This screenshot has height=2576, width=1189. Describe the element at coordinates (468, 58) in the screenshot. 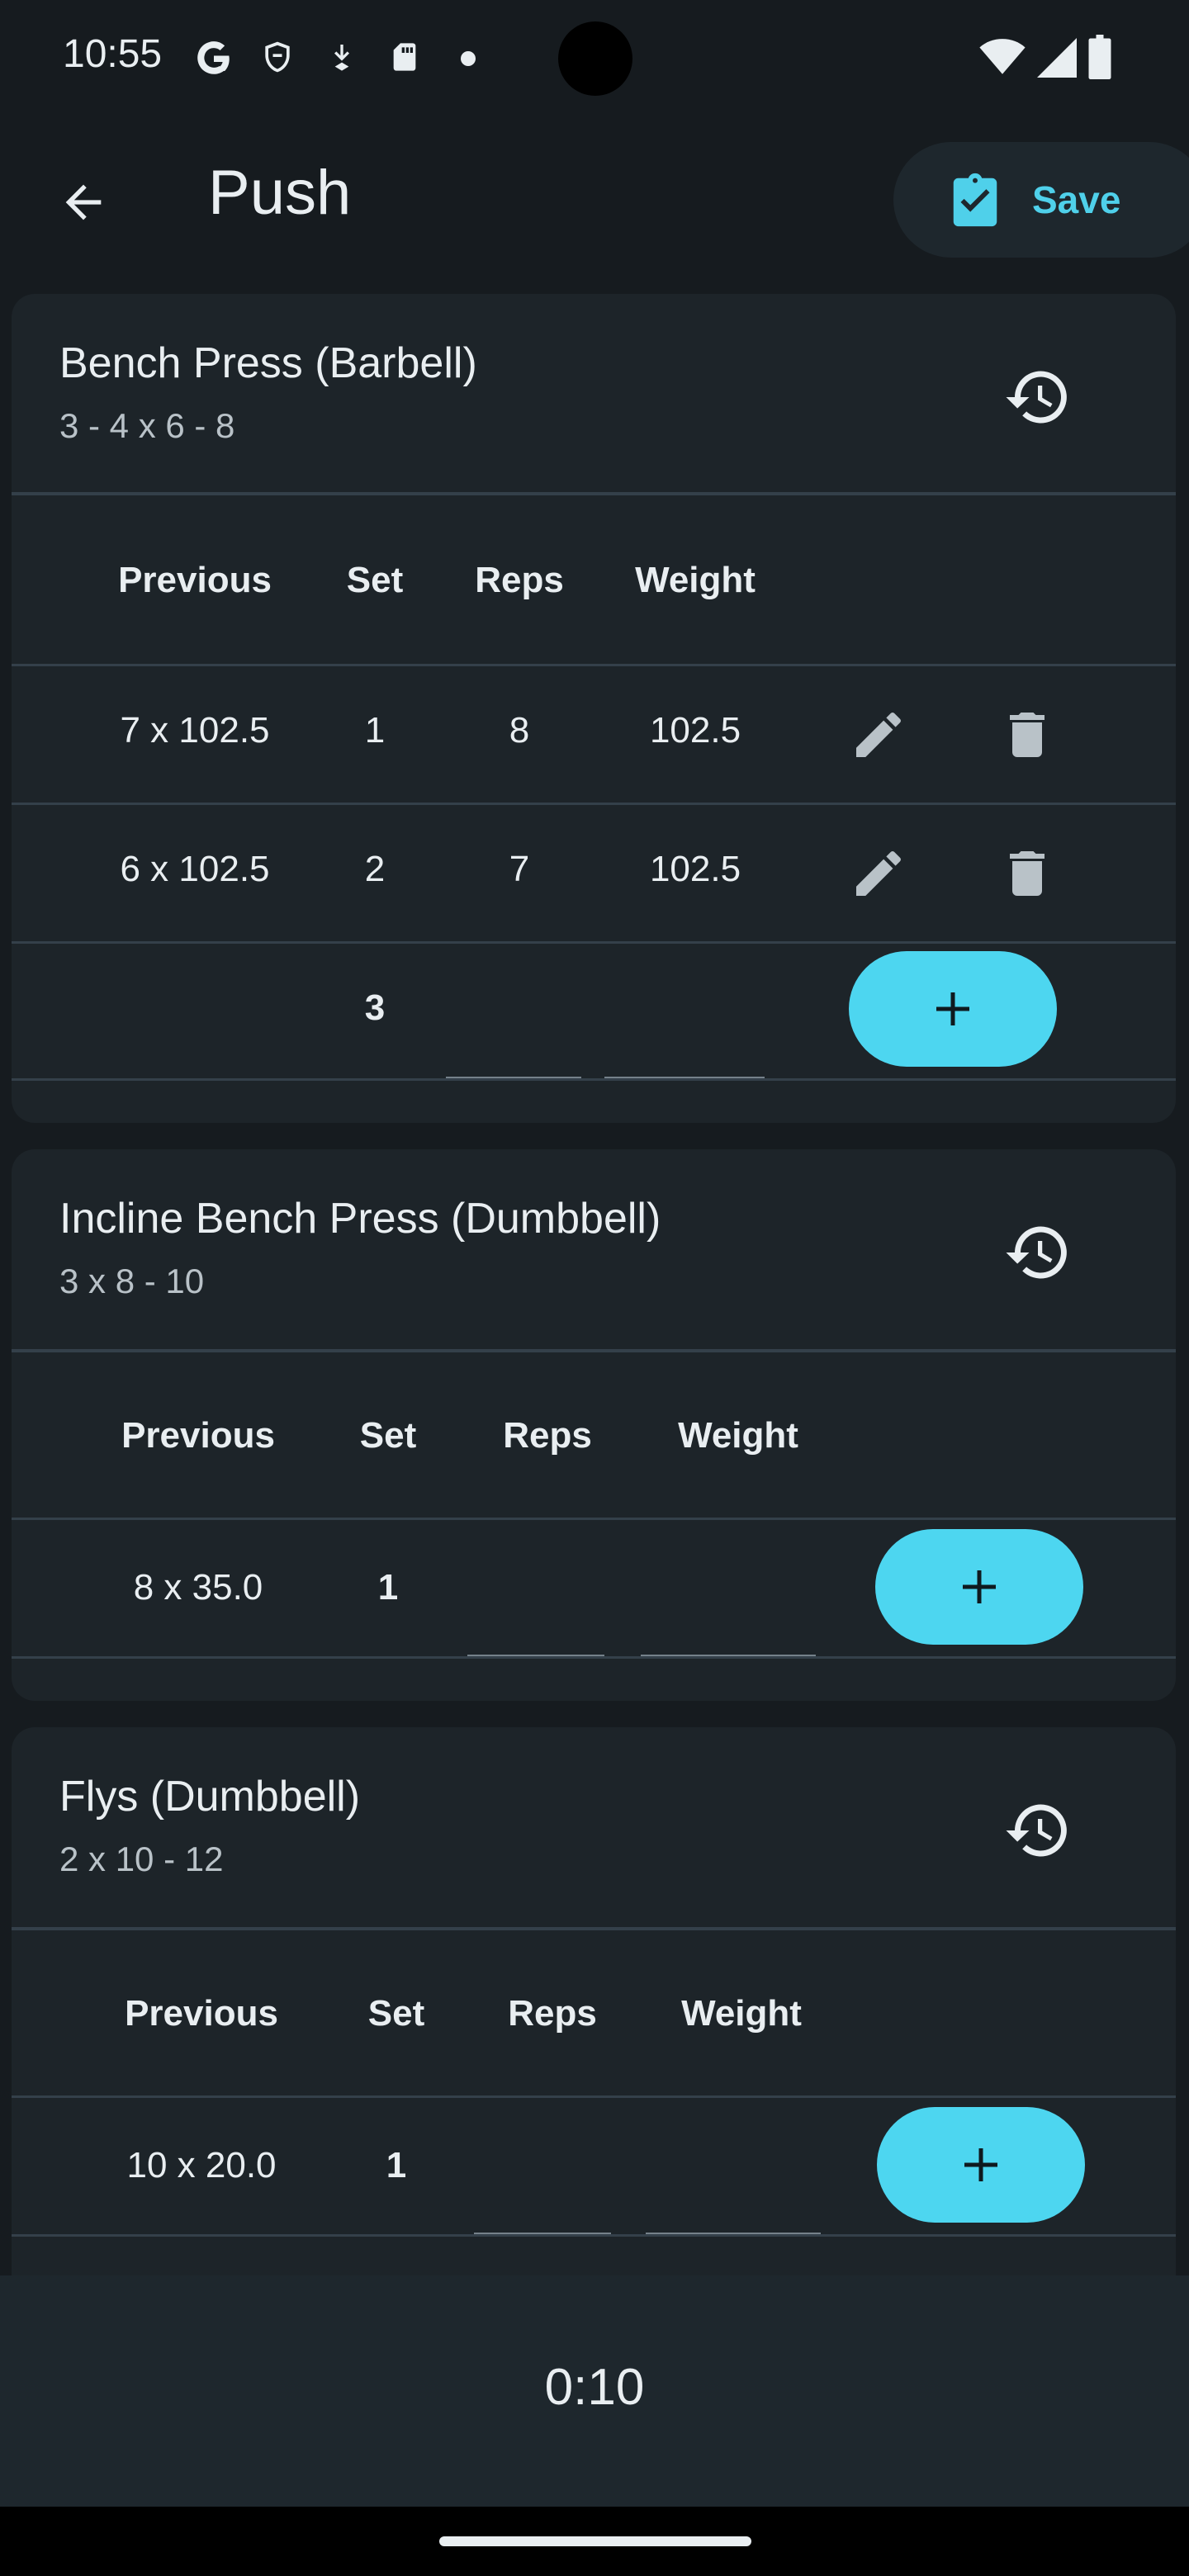

I see `dot-icon` at that location.